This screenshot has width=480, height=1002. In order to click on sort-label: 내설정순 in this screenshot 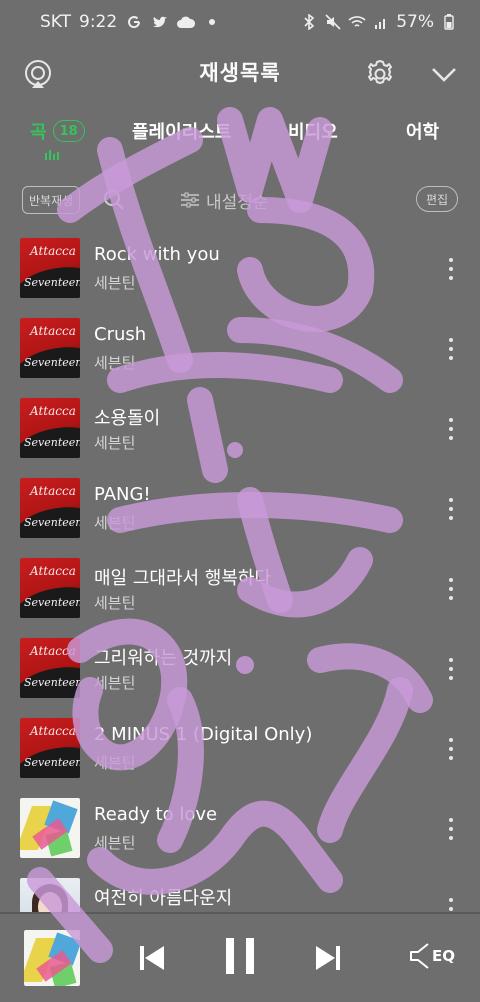, I will do `click(237, 202)`.